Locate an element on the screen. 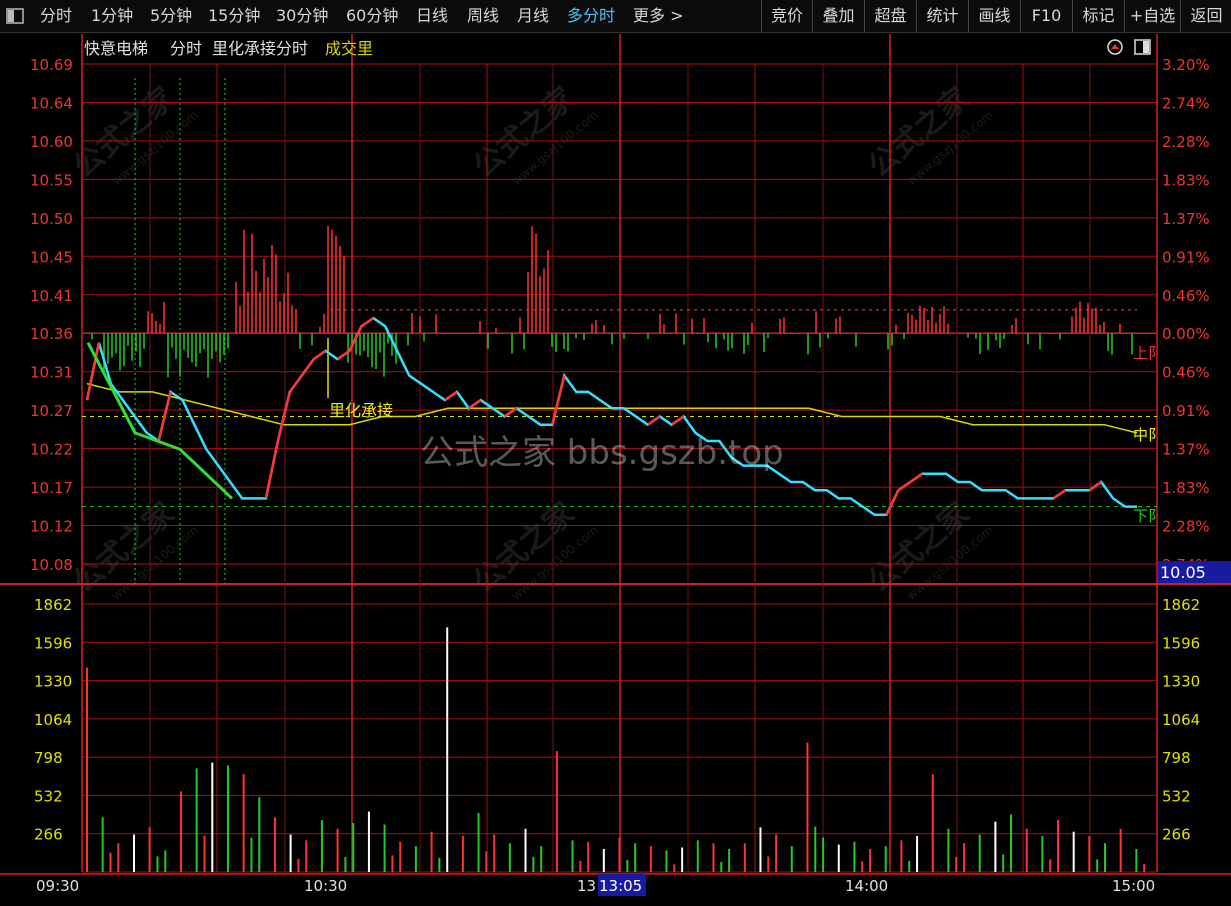  time-tick: 09:30 is located at coordinates (57, 886).